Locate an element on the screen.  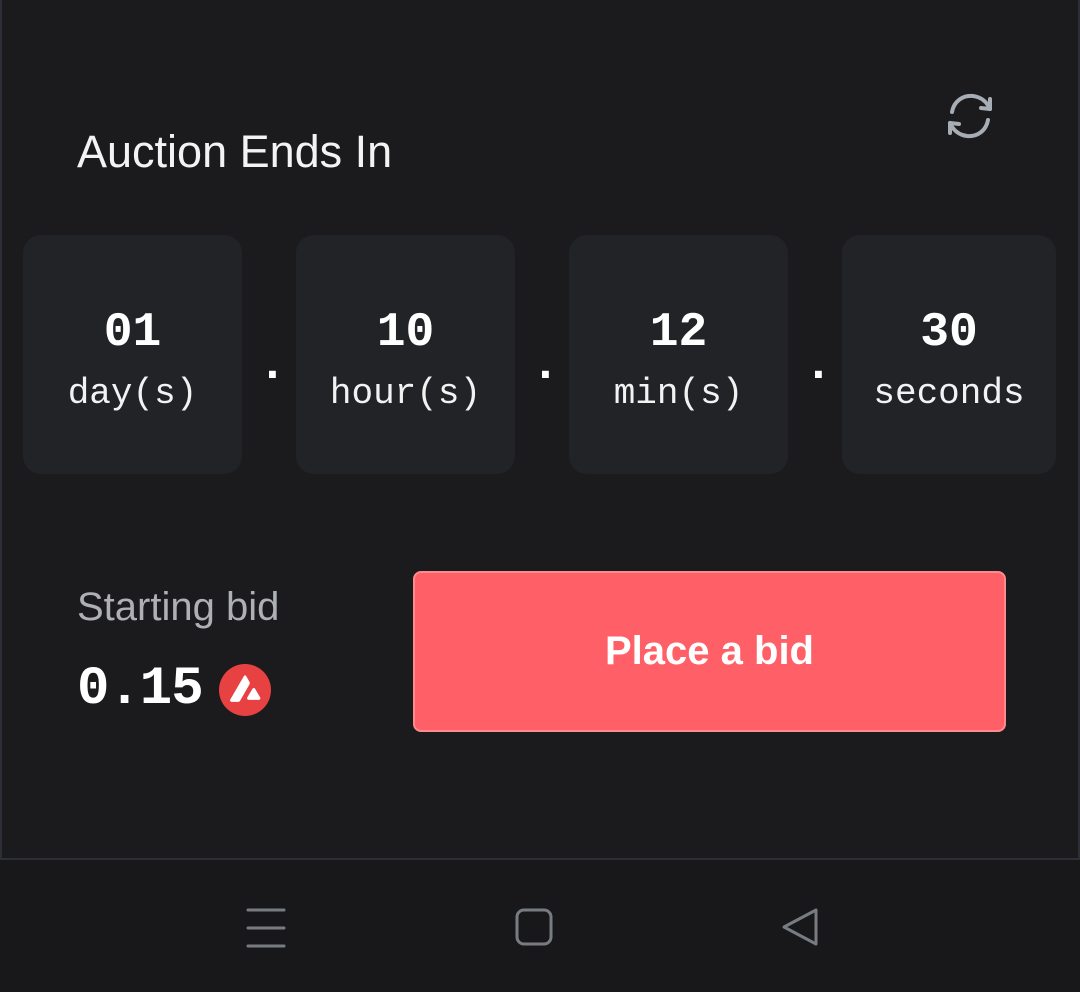
countdown-days-value: 01 is located at coordinates (132, 333).